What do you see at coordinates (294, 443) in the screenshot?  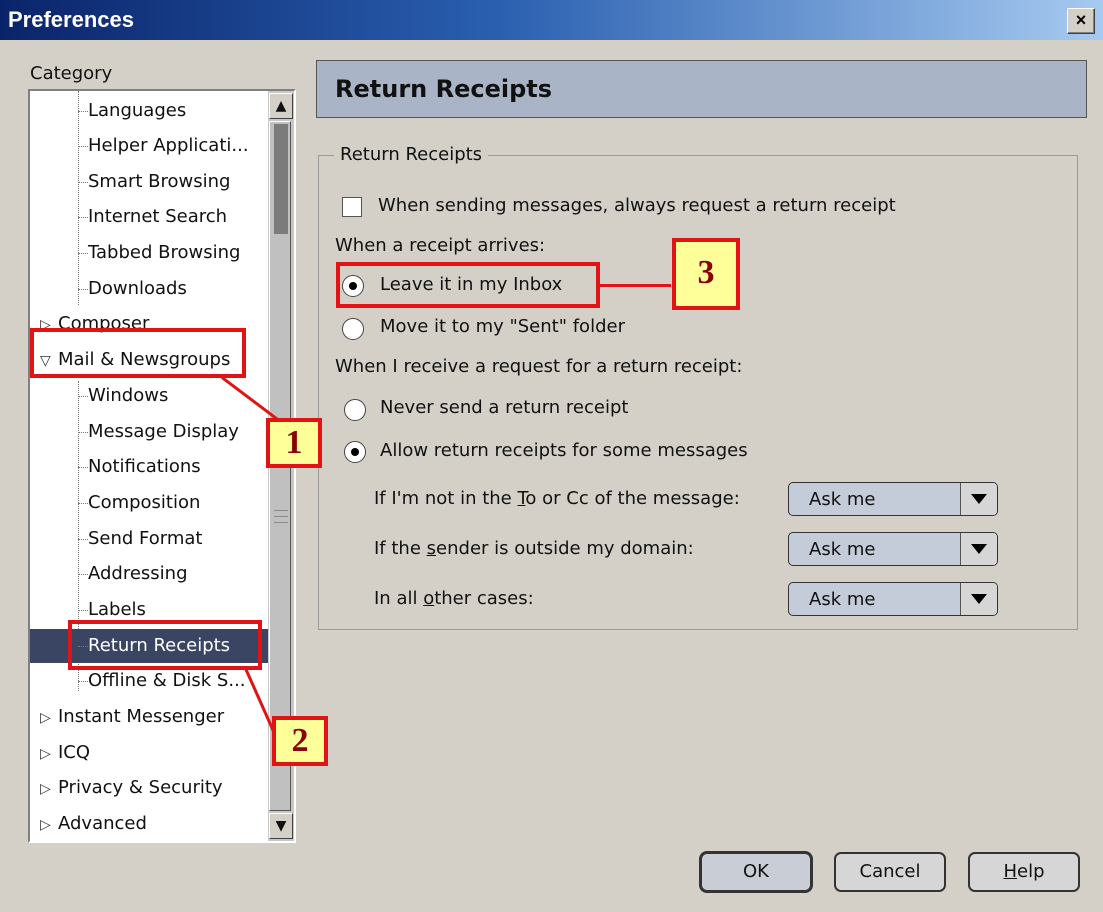 I see `annotation-badge-1: 1` at bounding box center [294, 443].